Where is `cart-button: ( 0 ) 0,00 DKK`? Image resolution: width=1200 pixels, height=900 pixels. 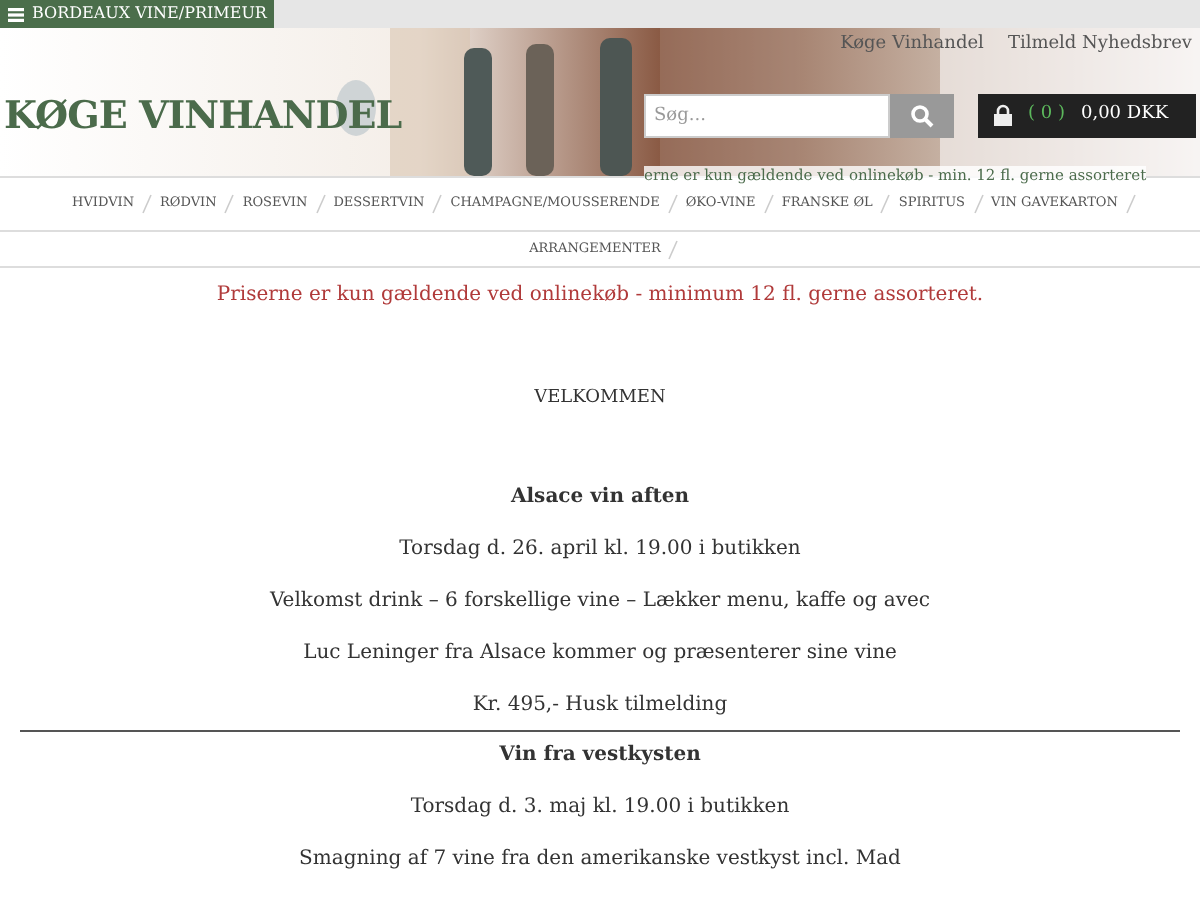
cart-button: ( 0 ) 0,00 DKK is located at coordinates (1087, 115).